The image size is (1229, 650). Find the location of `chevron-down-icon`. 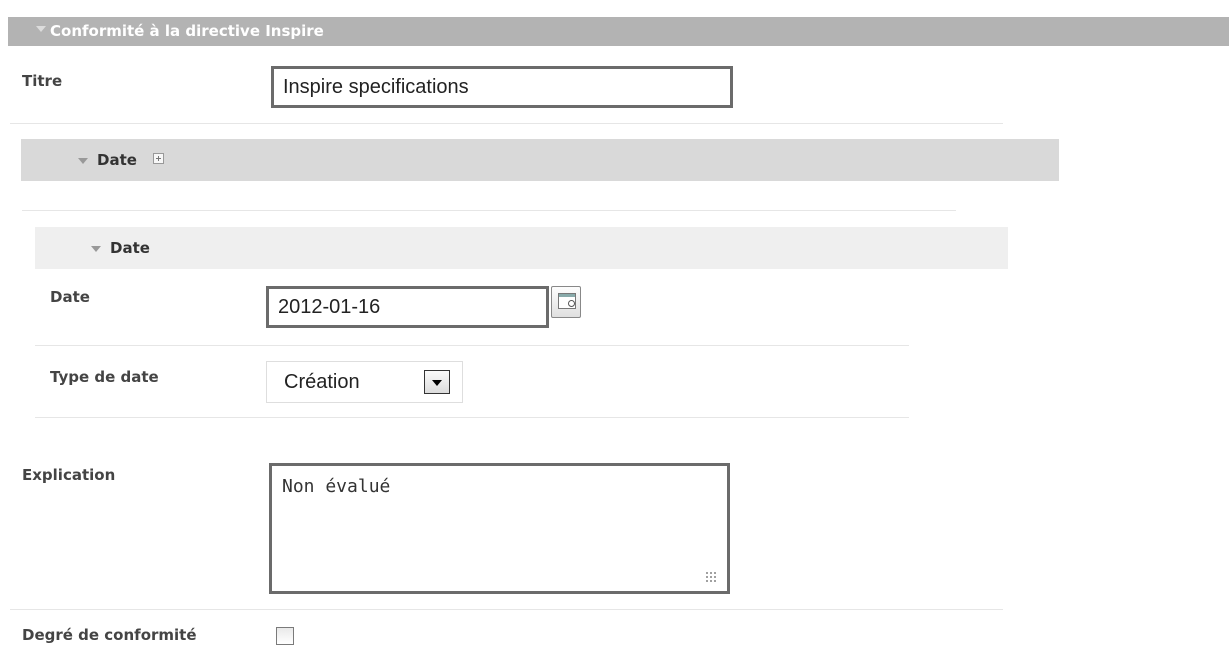

chevron-down-icon is located at coordinates (437, 382).